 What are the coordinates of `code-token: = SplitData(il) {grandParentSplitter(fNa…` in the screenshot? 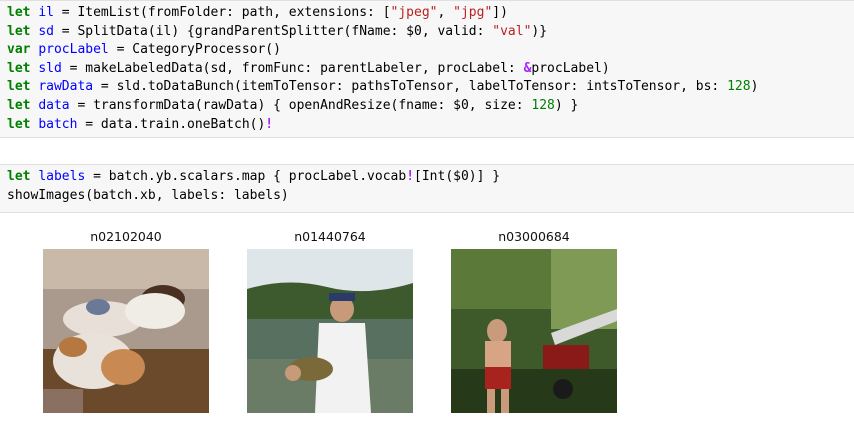 It's located at (273, 31).